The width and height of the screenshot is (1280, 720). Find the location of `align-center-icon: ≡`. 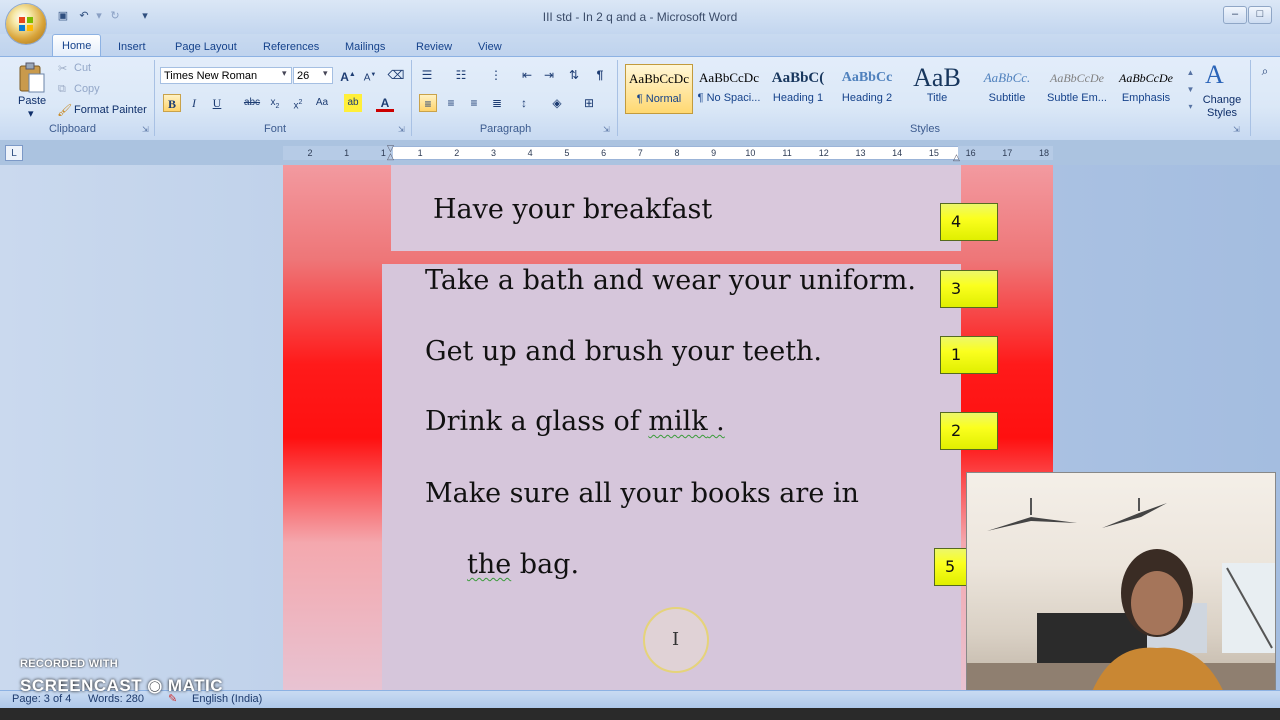

align-center-icon: ≡ is located at coordinates (451, 103).